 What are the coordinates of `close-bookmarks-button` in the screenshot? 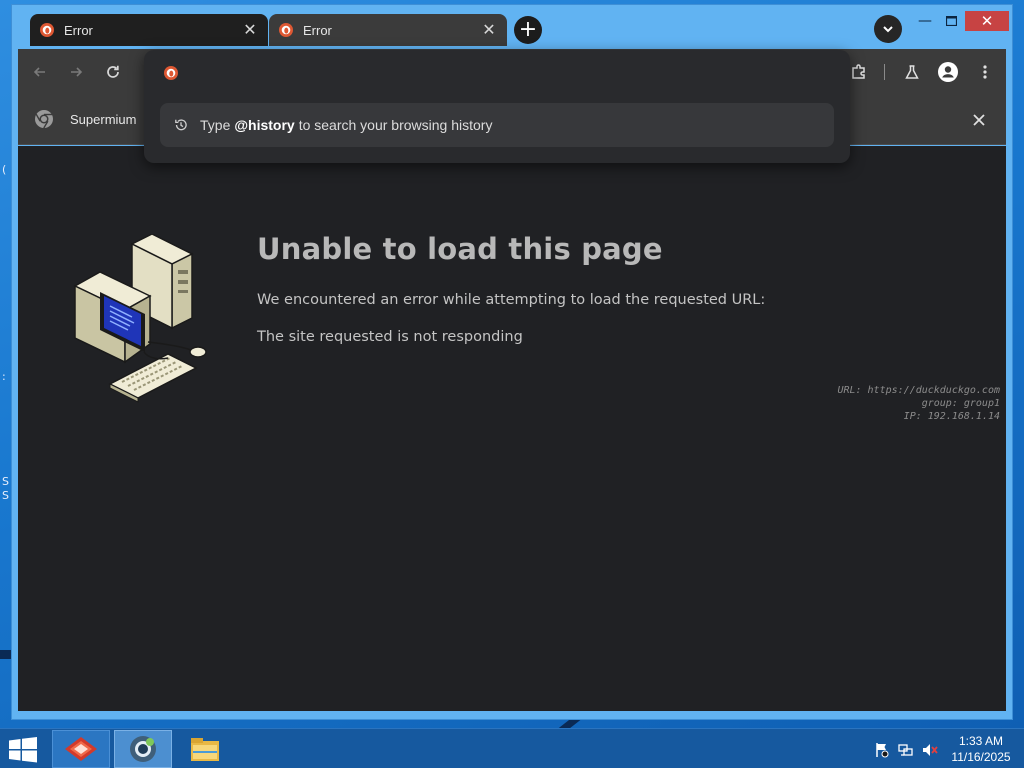 It's located at (979, 120).